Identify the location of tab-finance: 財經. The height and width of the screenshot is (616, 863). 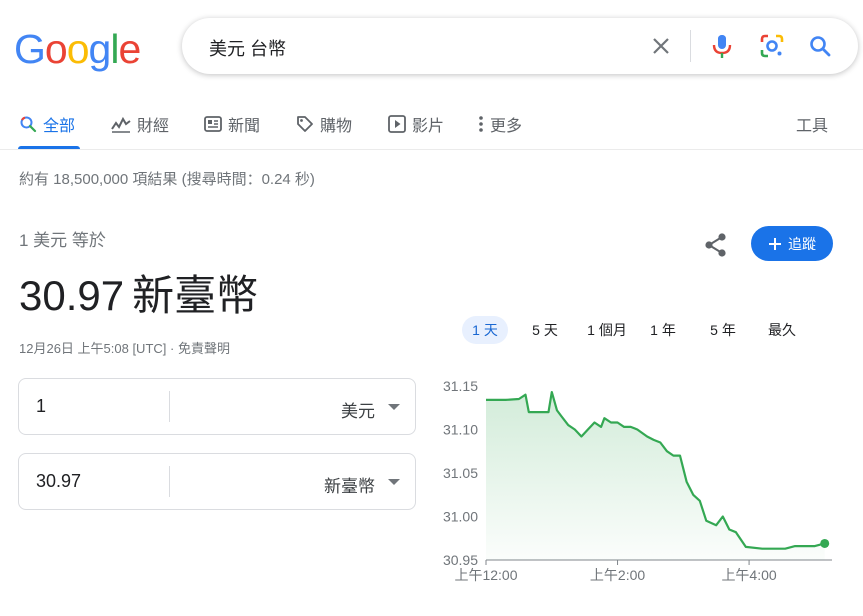
(140, 124).